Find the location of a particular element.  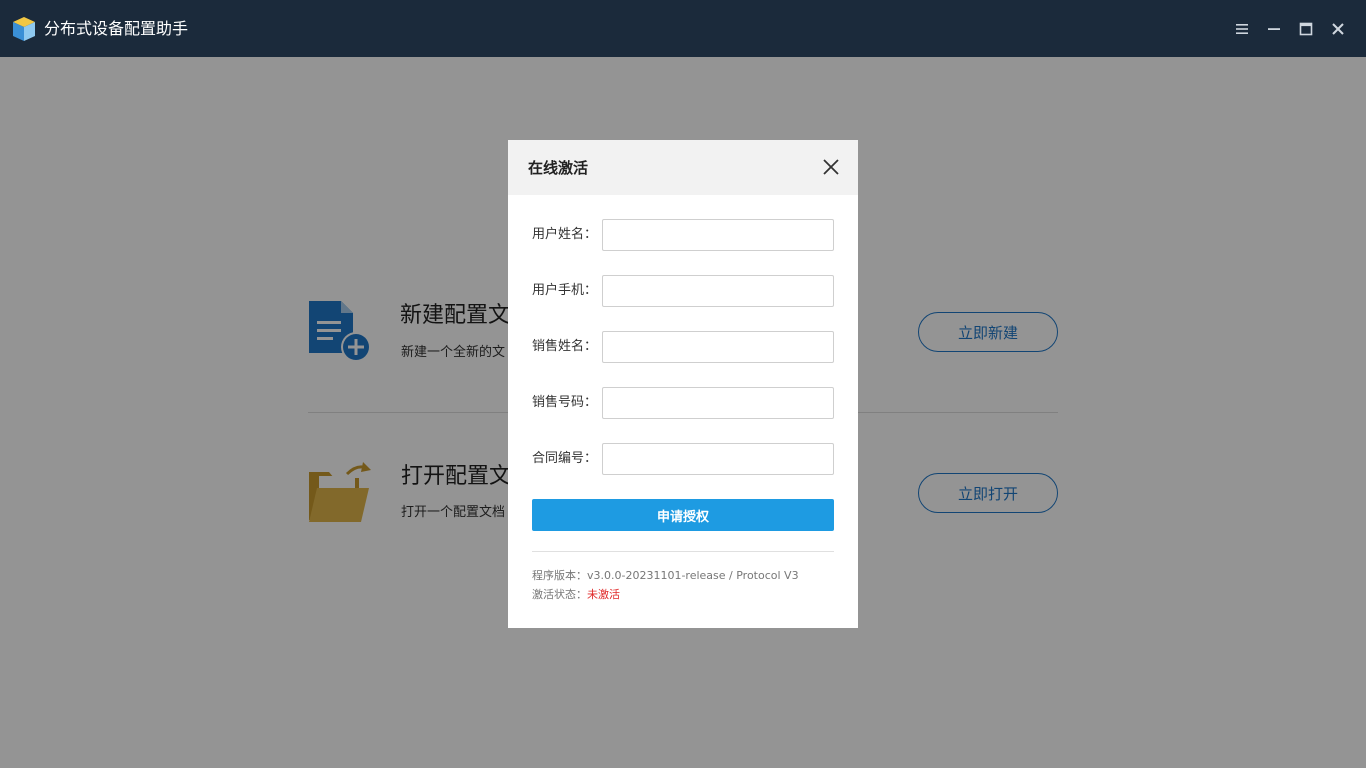

menu-button is located at coordinates (1242, 29).